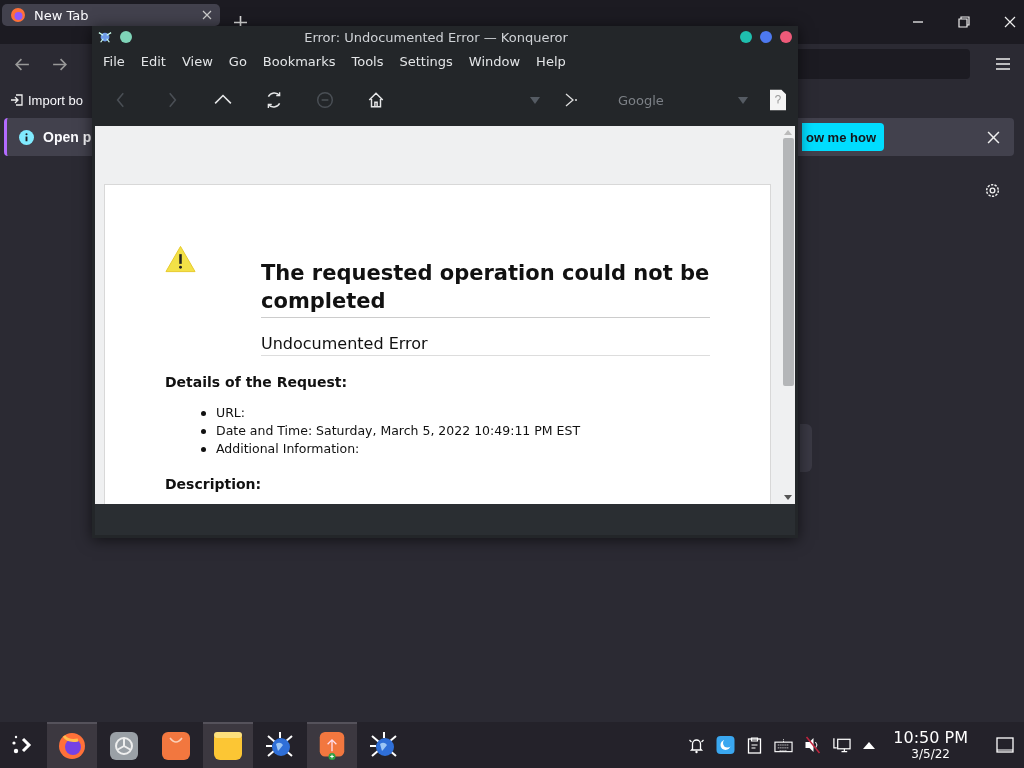  I want to click on import-icon, so click(17, 100).